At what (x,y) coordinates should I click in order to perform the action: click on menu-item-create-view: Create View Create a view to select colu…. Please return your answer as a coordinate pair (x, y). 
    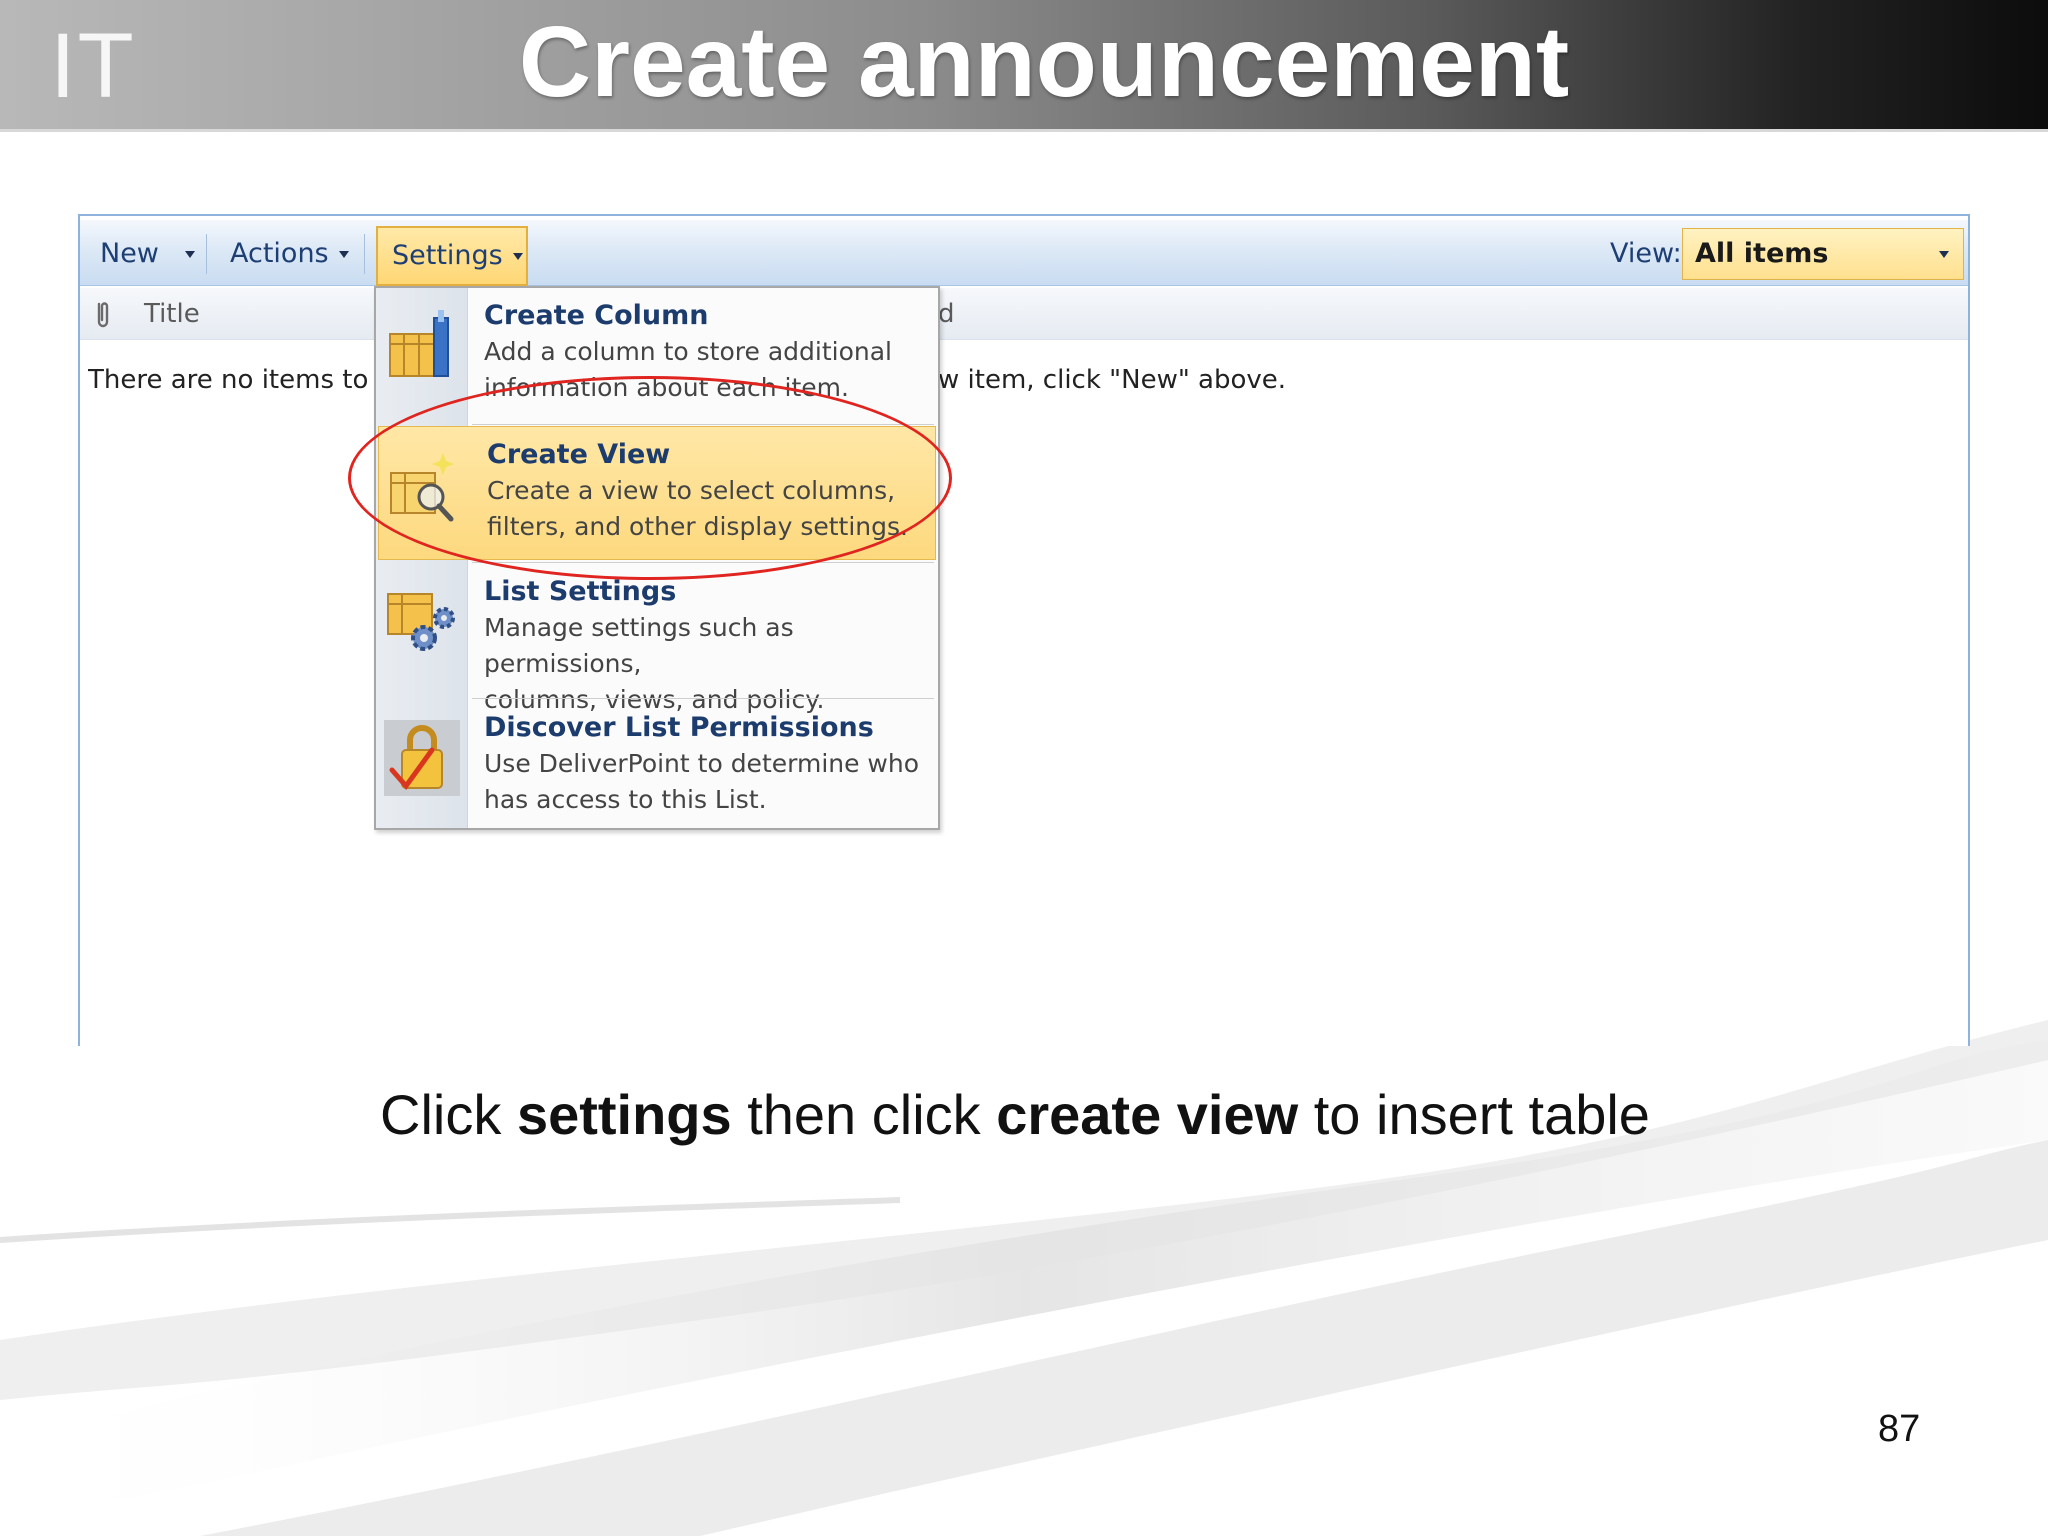
    Looking at the image, I should click on (657, 493).